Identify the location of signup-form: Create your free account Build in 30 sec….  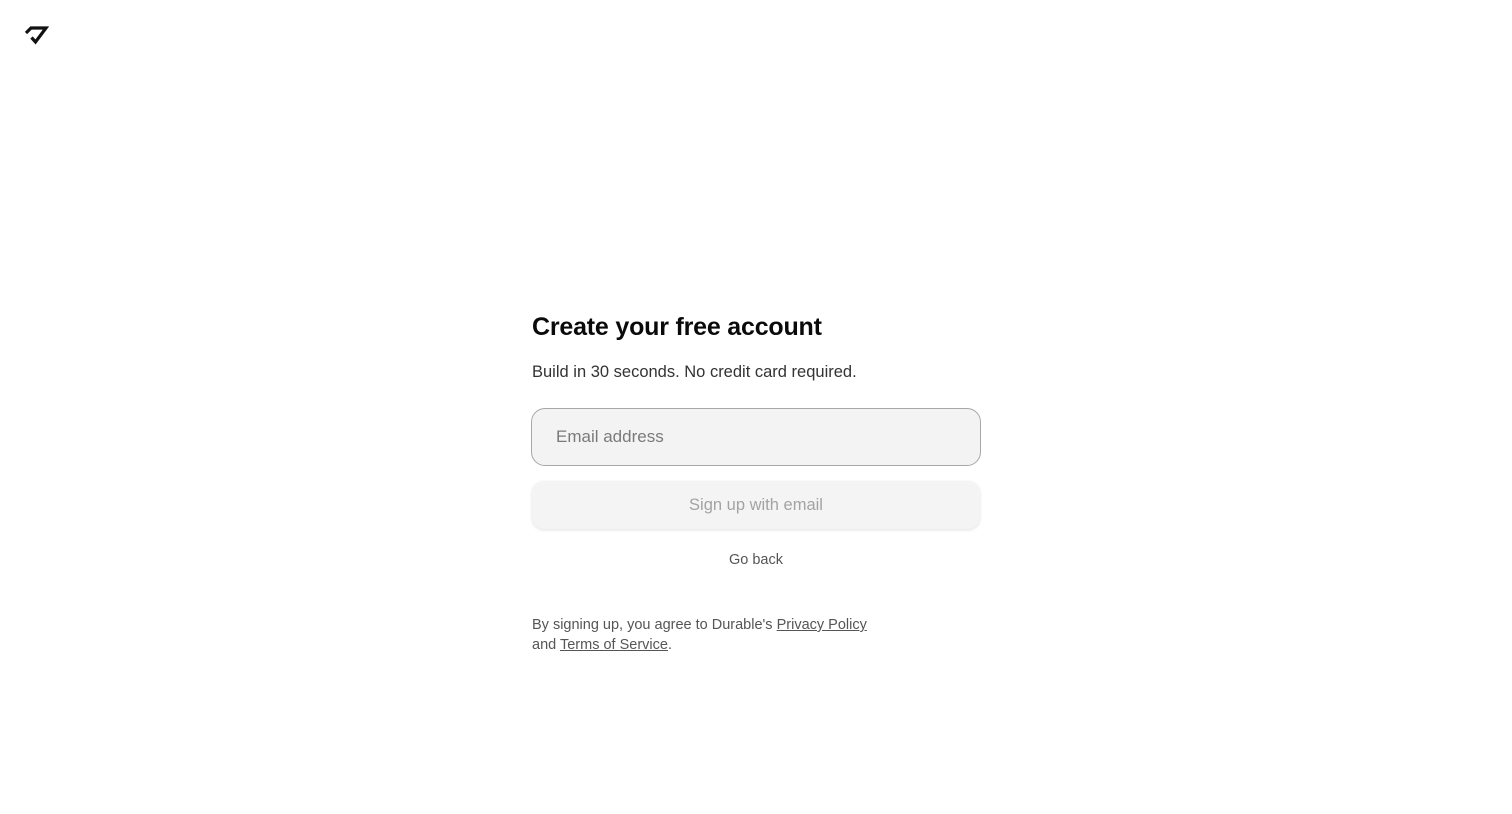
(756, 482).